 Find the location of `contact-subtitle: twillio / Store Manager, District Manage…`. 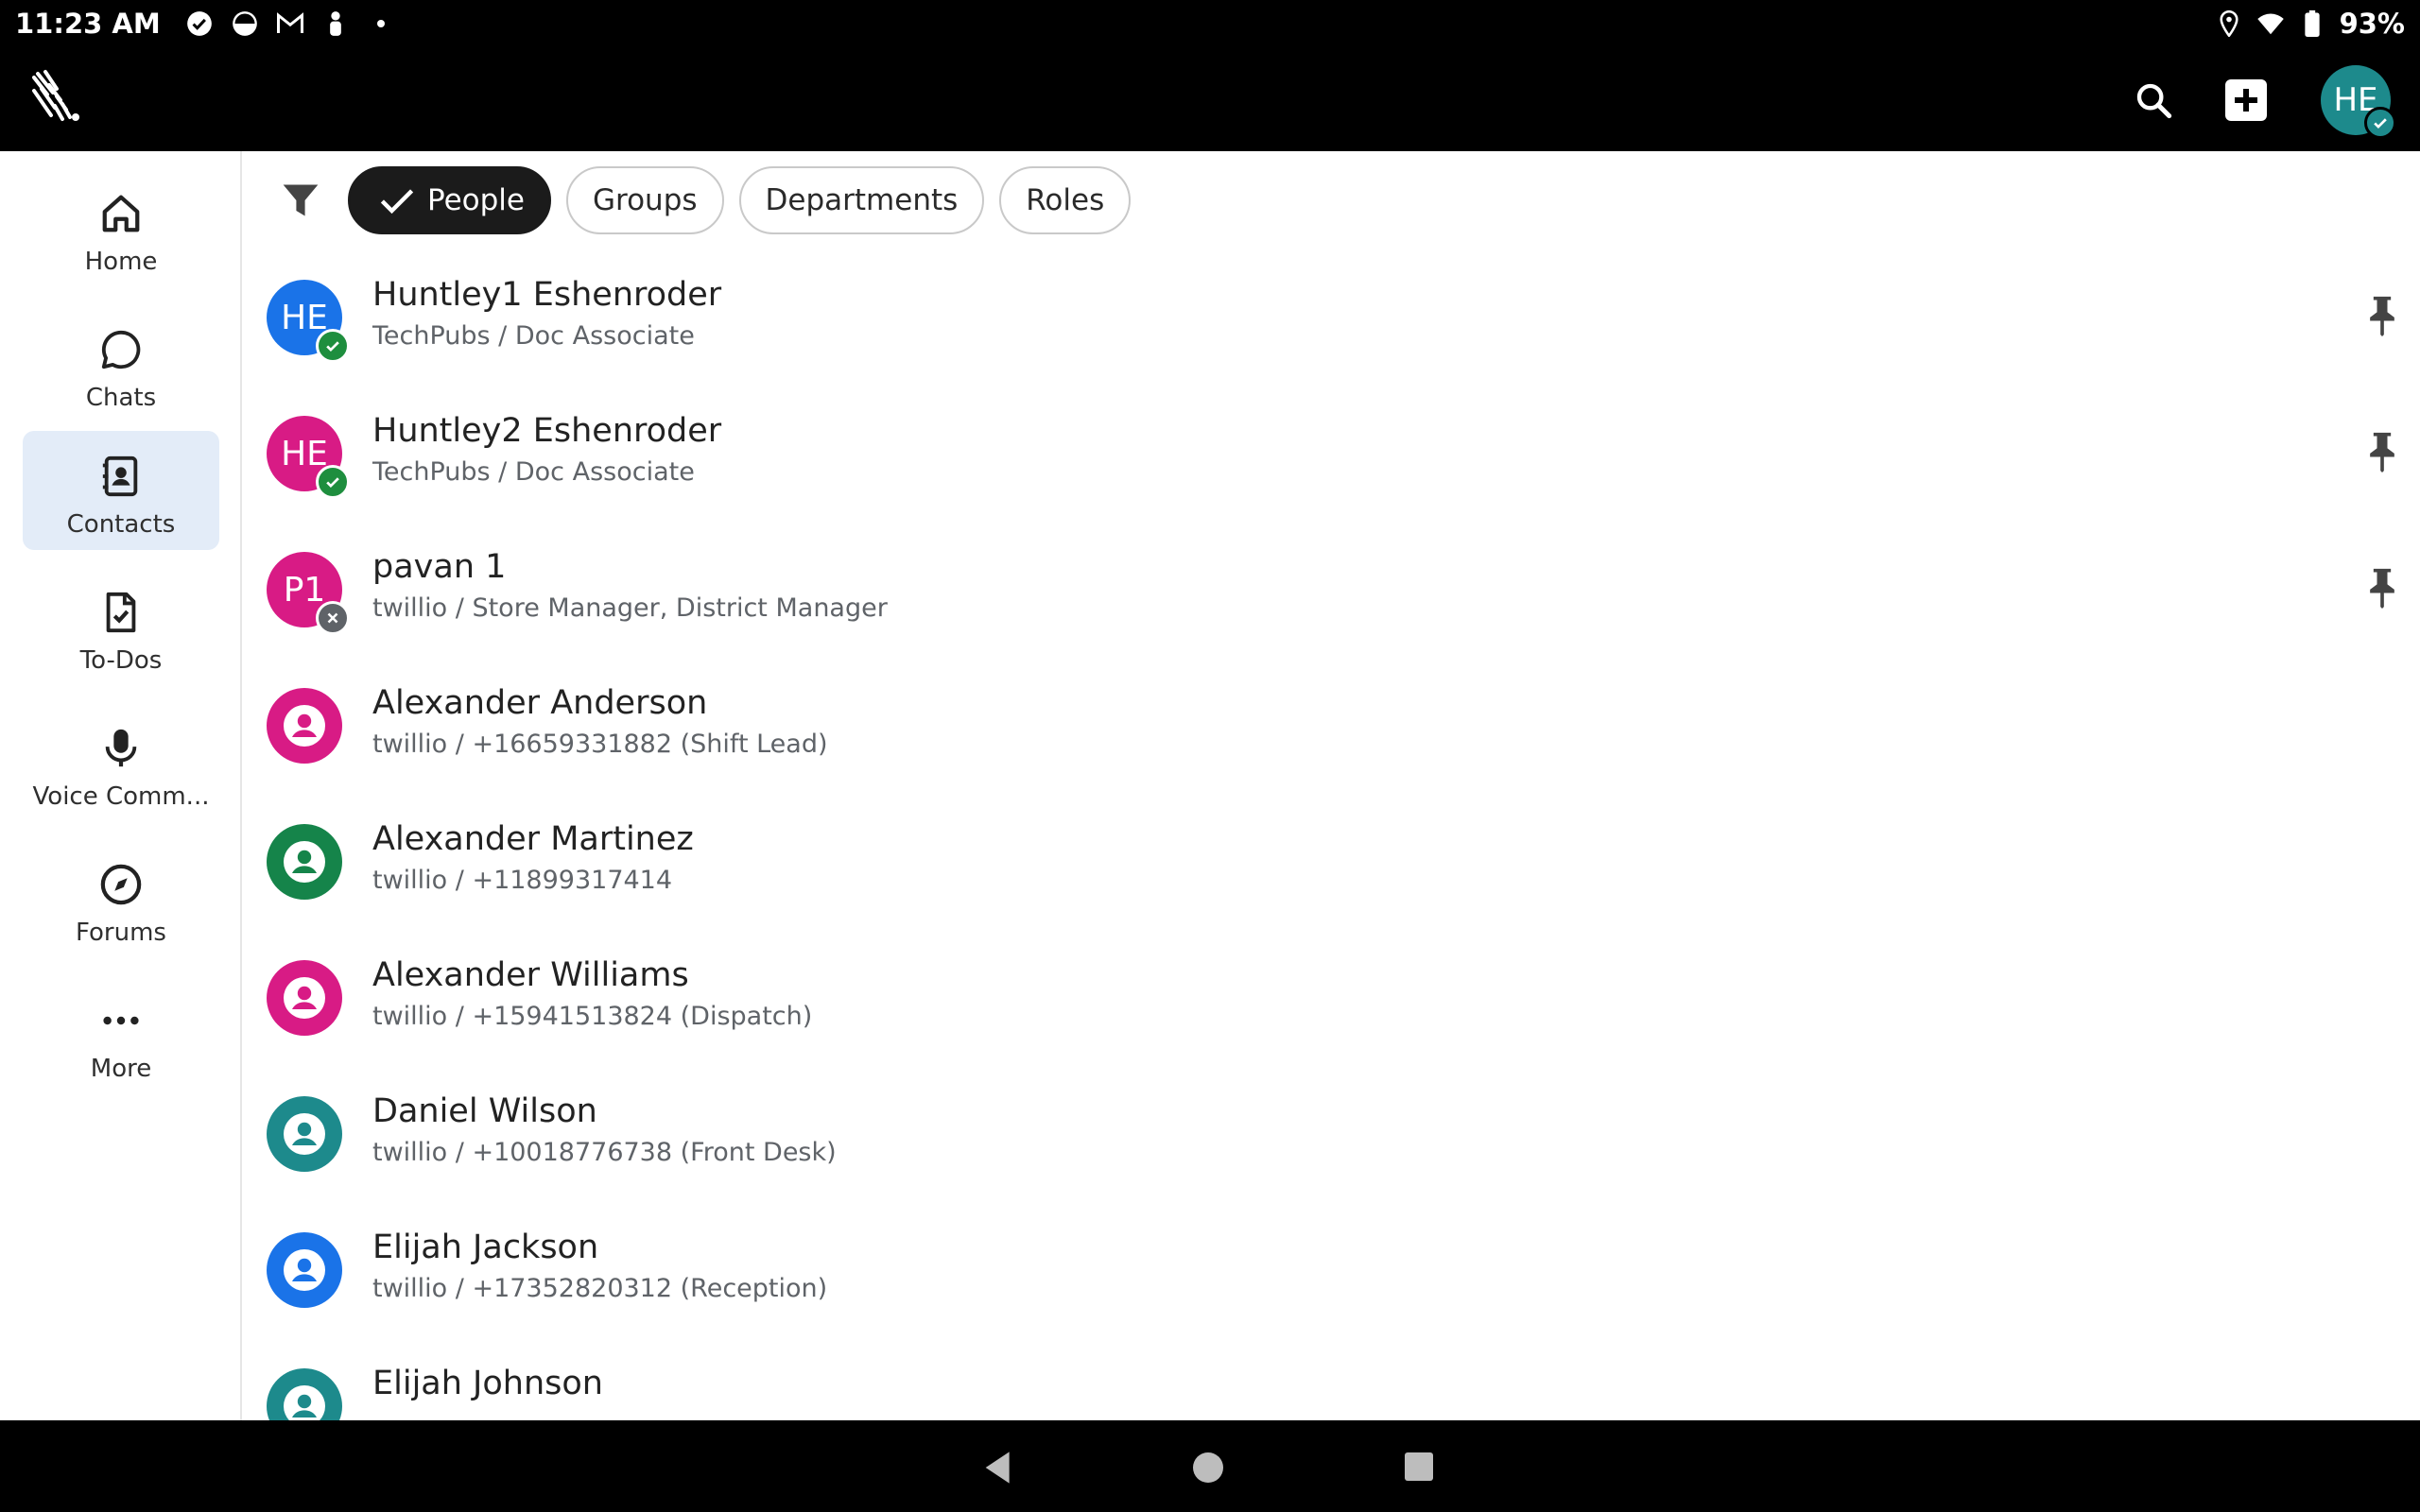

contact-subtitle: twillio / Store Manager, District Manage… is located at coordinates (630, 608).